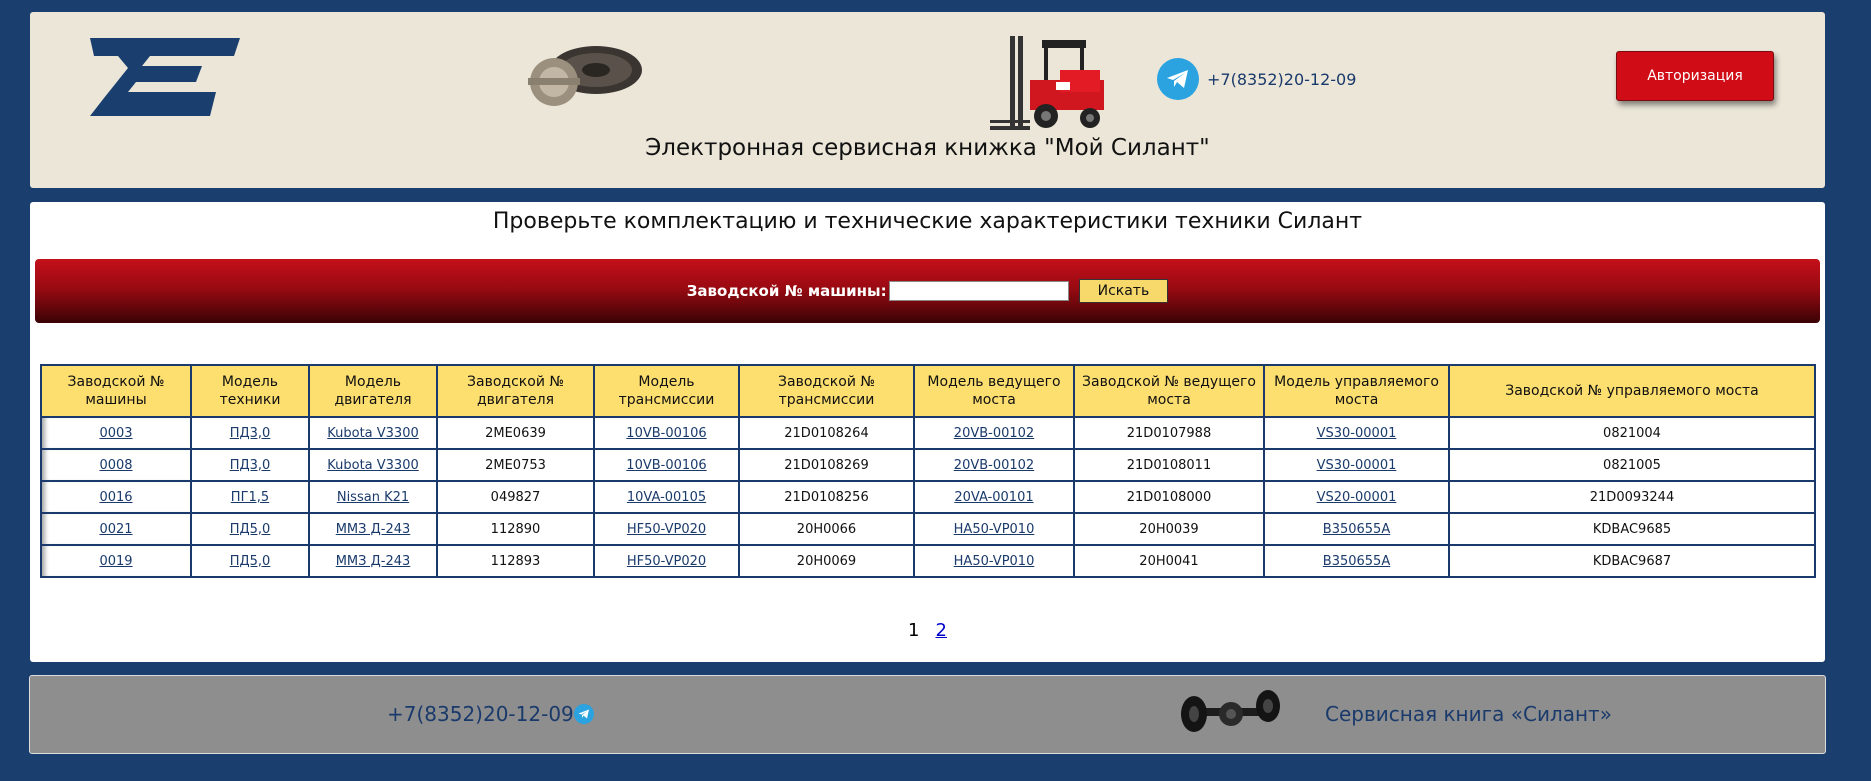 This screenshot has height=781, width=1871. Describe the element at coordinates (165, 77) in the screenshot. I see `silant-logo` at that location.